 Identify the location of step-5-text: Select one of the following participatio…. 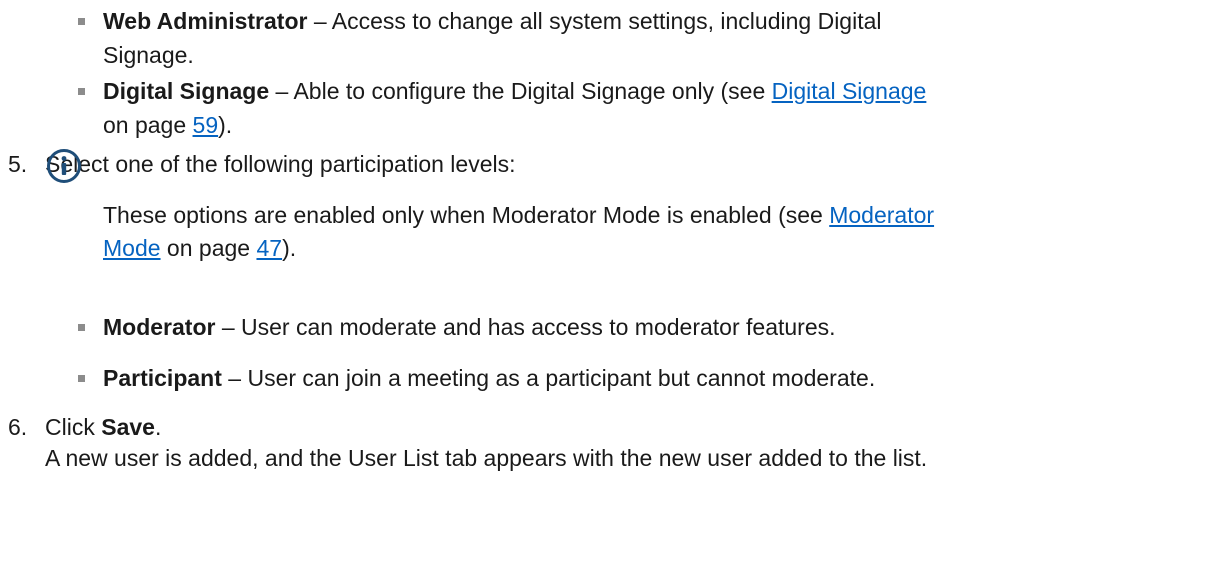
(280, 164).